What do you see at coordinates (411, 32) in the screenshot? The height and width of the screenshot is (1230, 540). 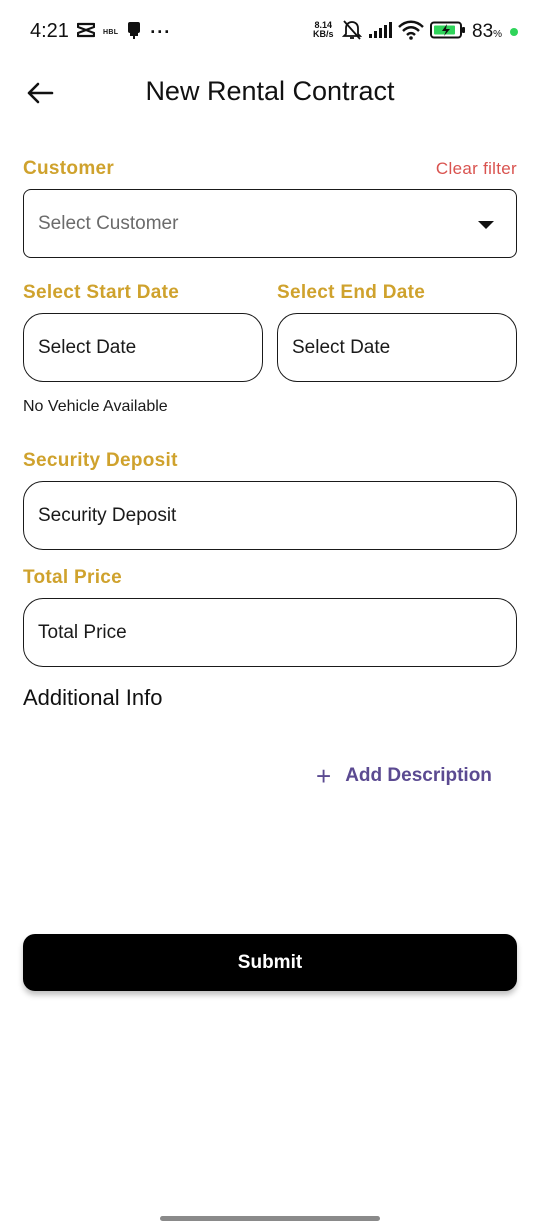 I see `wifi-icon` at bounding box center [411, 32].